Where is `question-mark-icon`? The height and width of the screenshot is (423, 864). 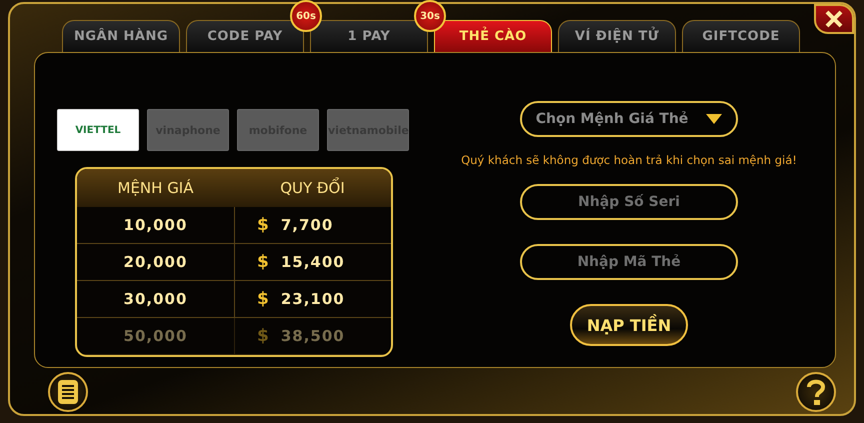 question-mark-icon is located at coordinates (816, 392).